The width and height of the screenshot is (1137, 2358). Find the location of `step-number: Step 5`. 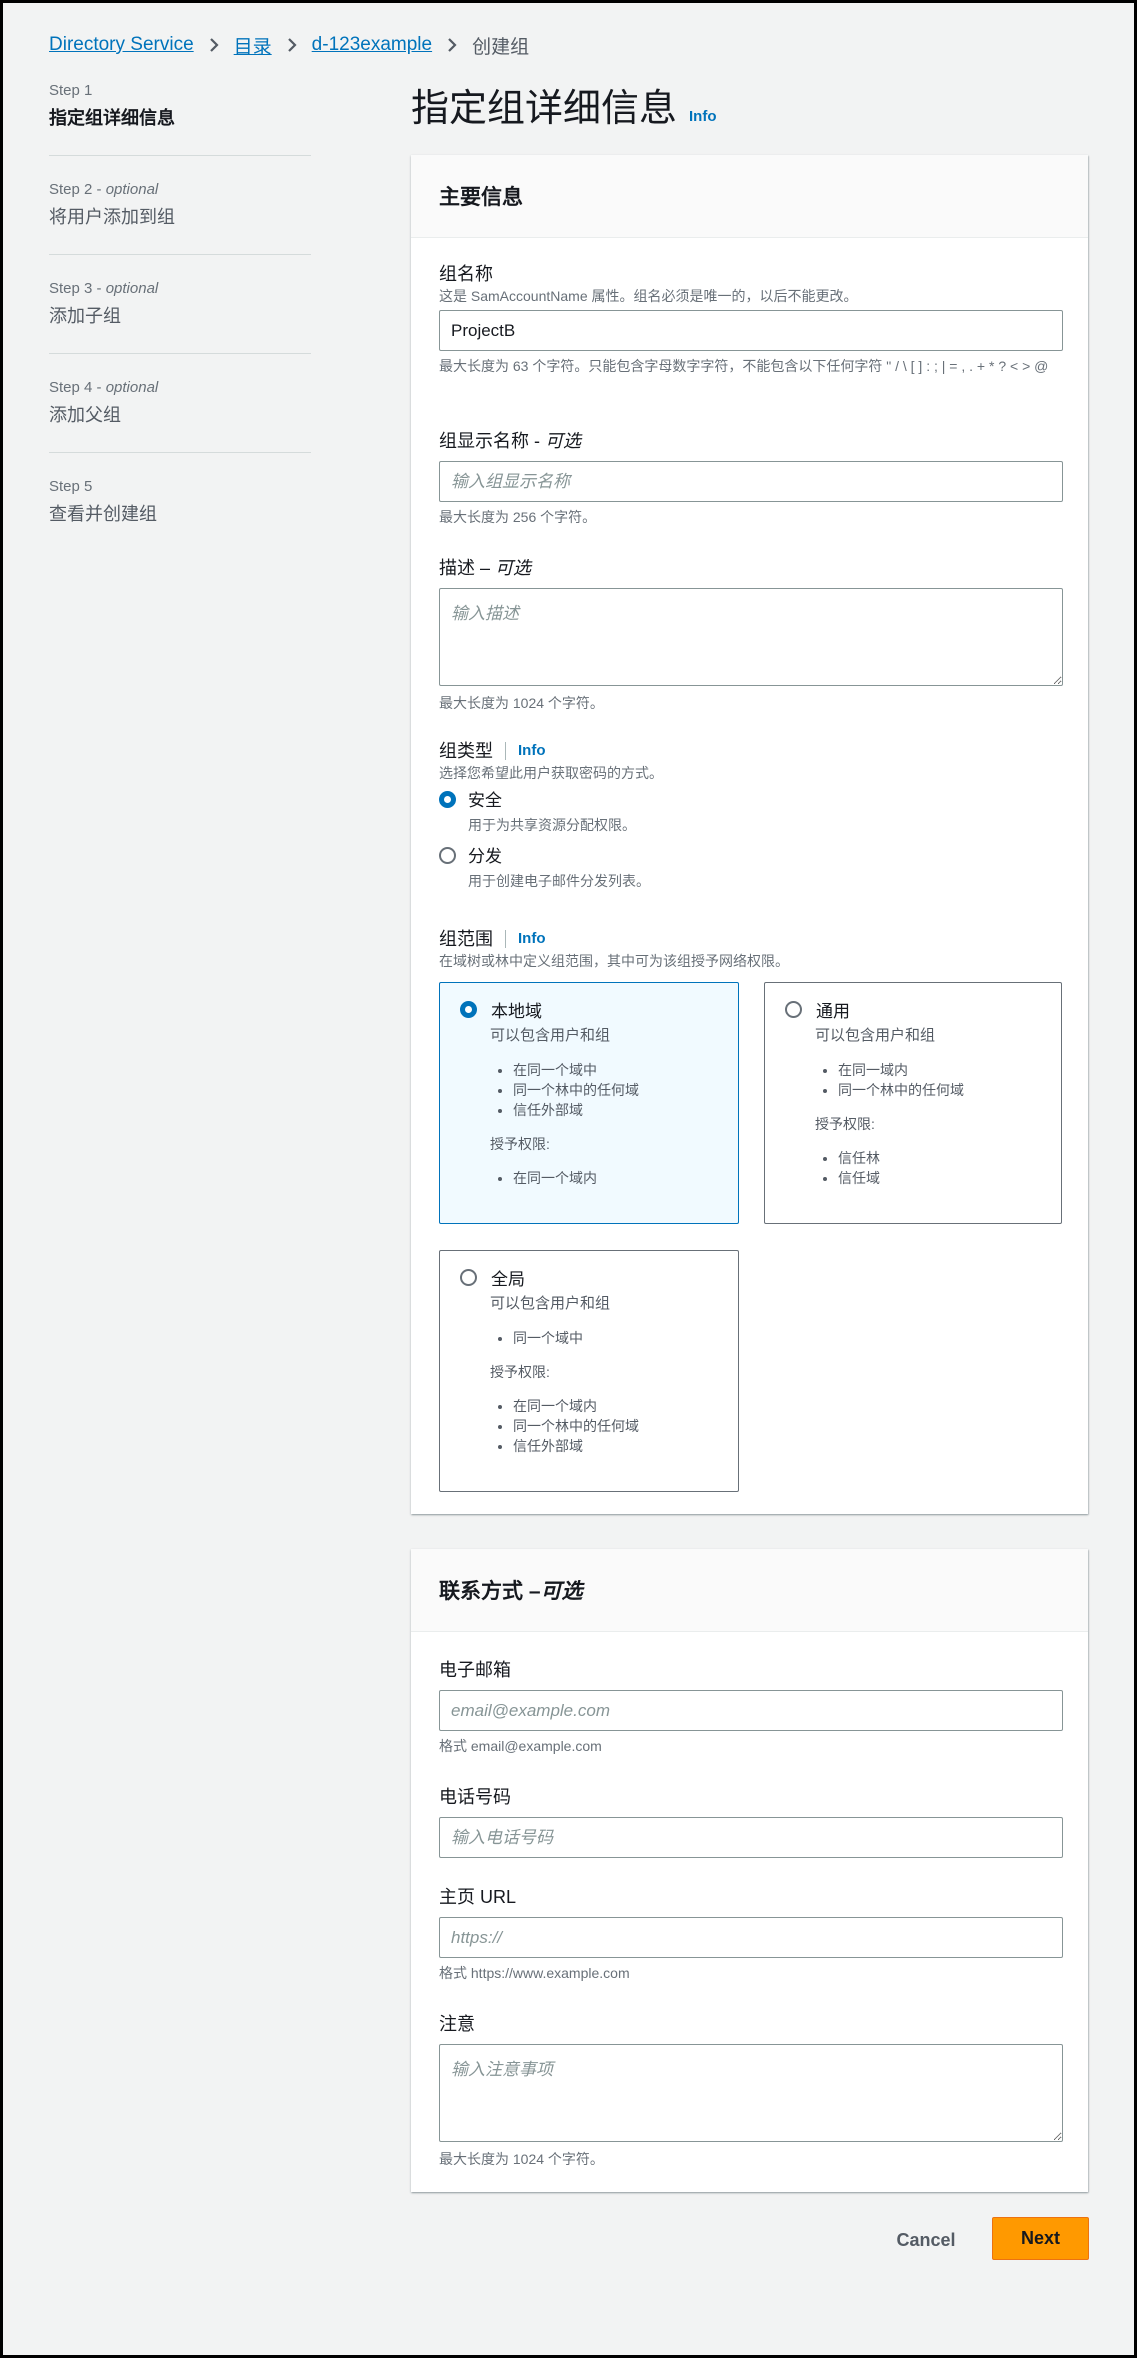

step-number: Step 5 is located at coordinates (71, 486).